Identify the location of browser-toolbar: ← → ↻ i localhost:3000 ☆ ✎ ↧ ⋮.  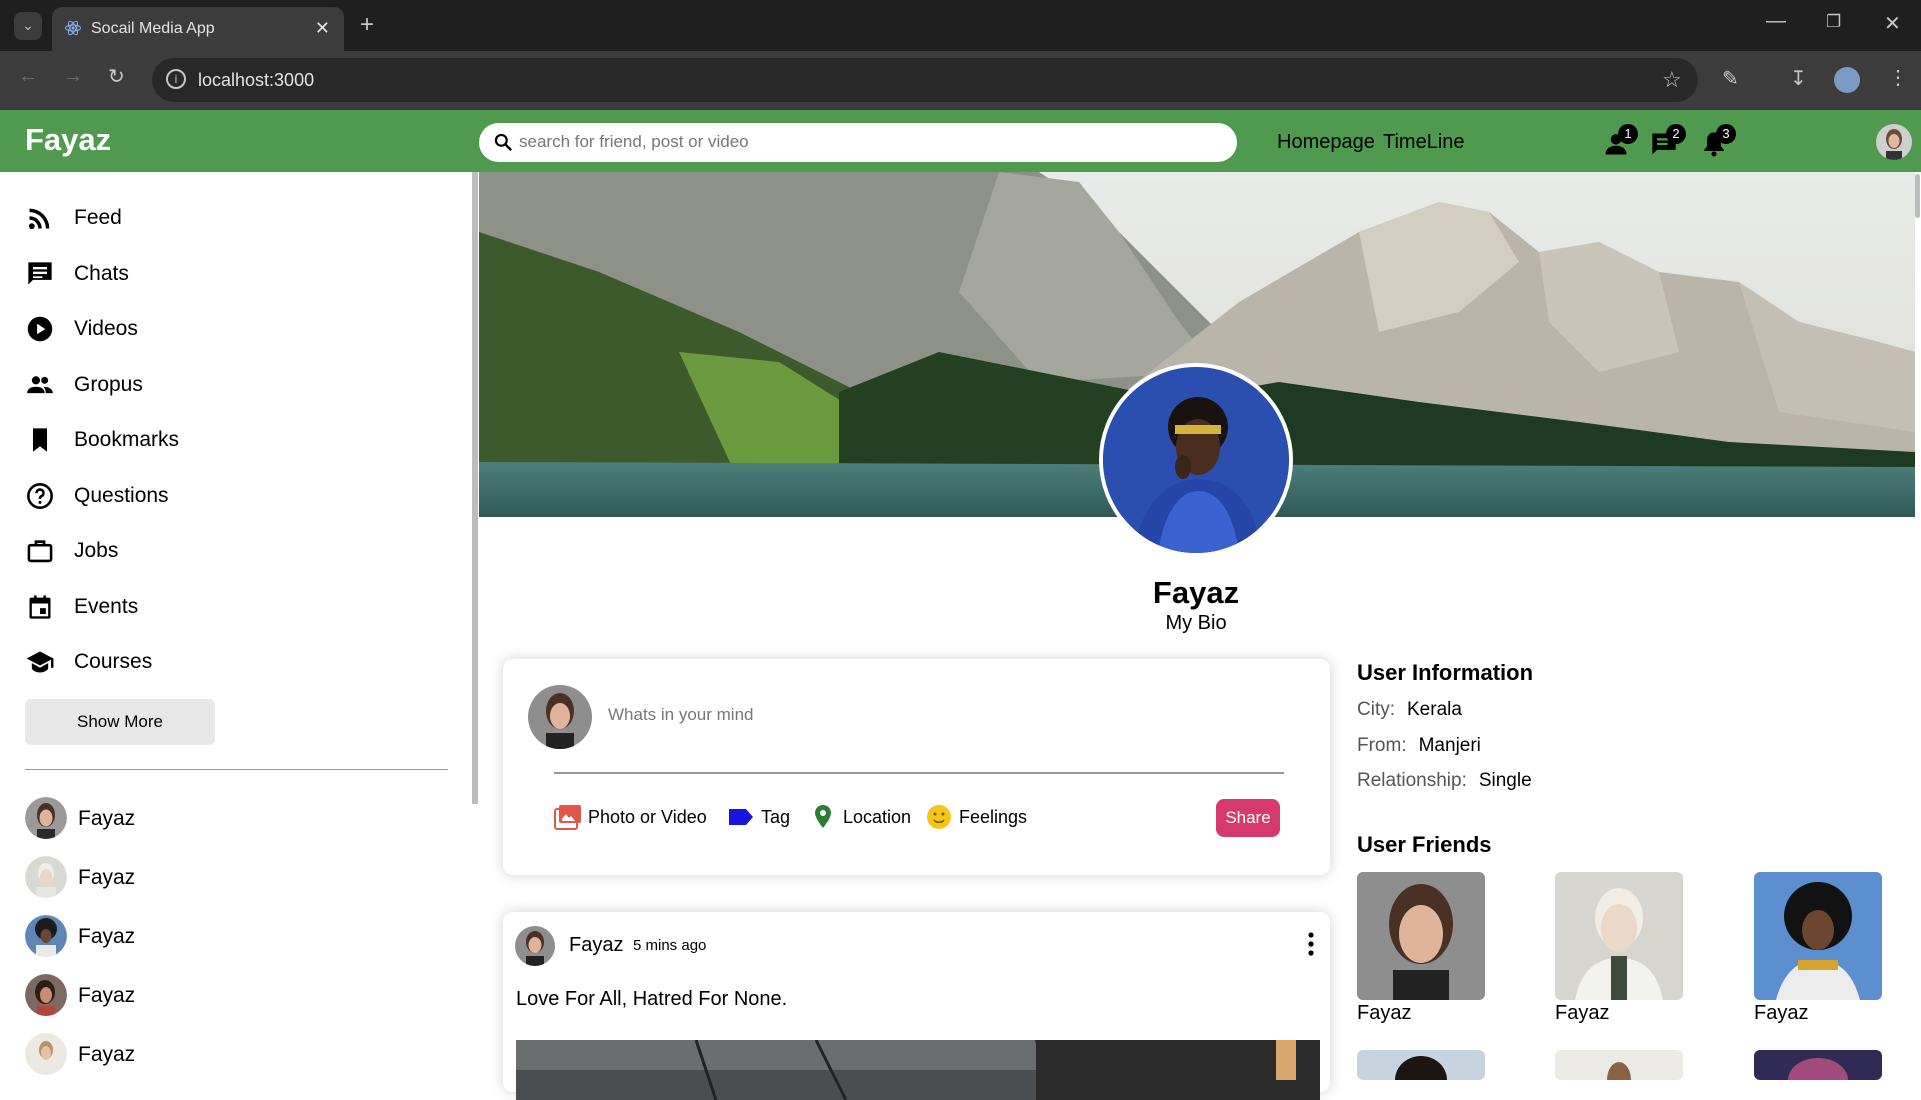
(960, 80).